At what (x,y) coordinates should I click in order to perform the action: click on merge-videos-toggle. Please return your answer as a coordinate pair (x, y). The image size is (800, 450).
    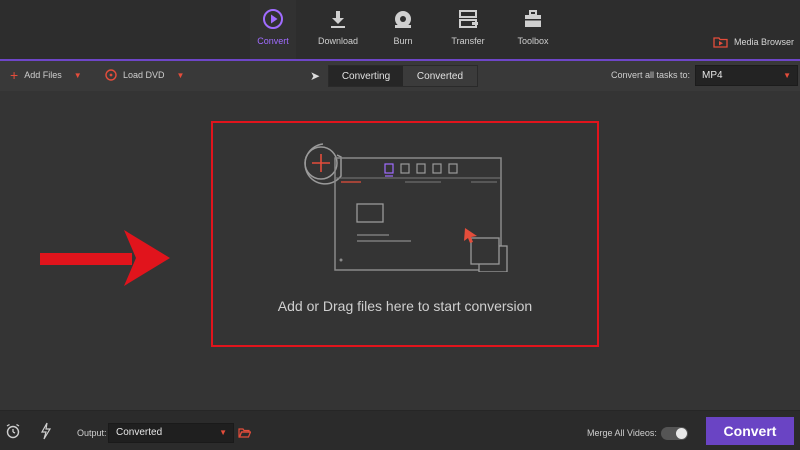
    Looking at the image, I should click on (674, 433).